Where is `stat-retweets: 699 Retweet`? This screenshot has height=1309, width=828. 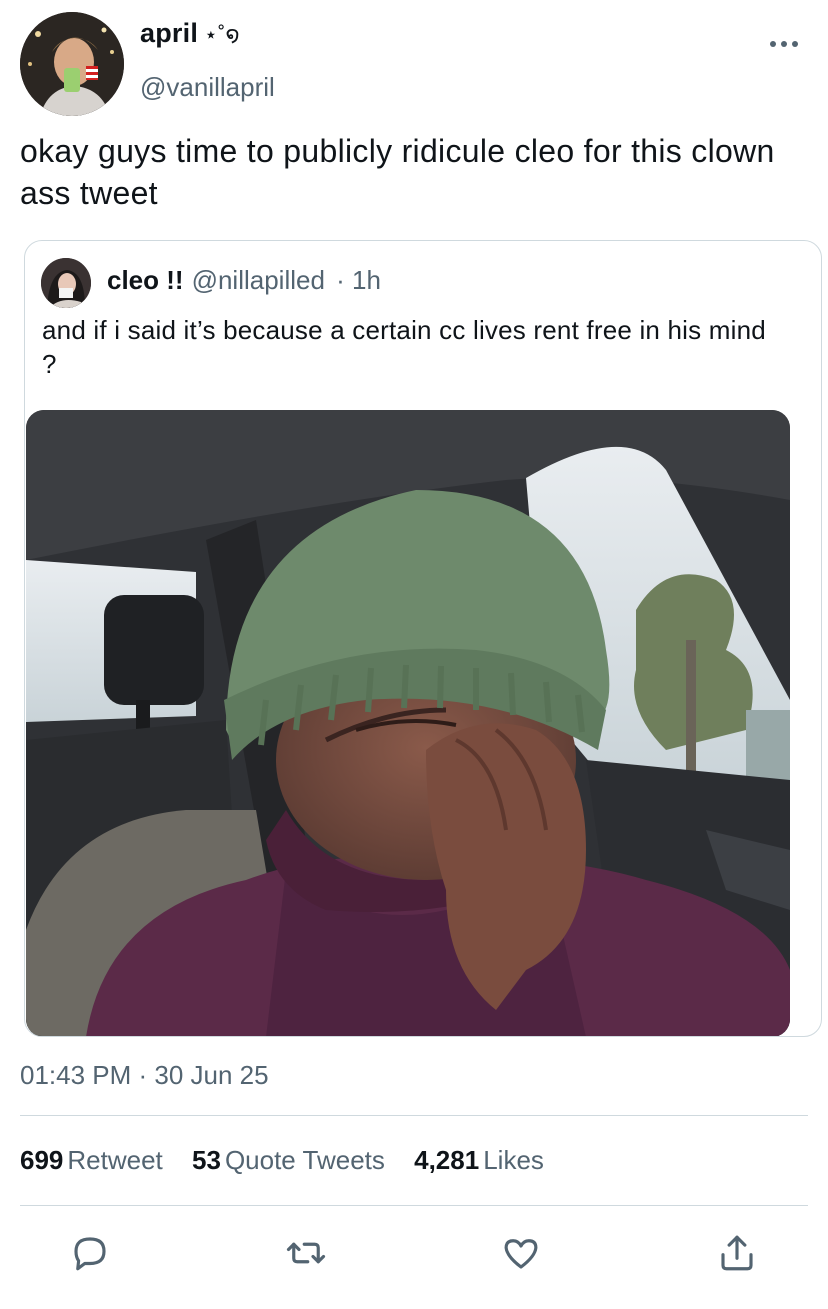
stat-retweets: 699 Retweet is located at coordinates (91, 1160).